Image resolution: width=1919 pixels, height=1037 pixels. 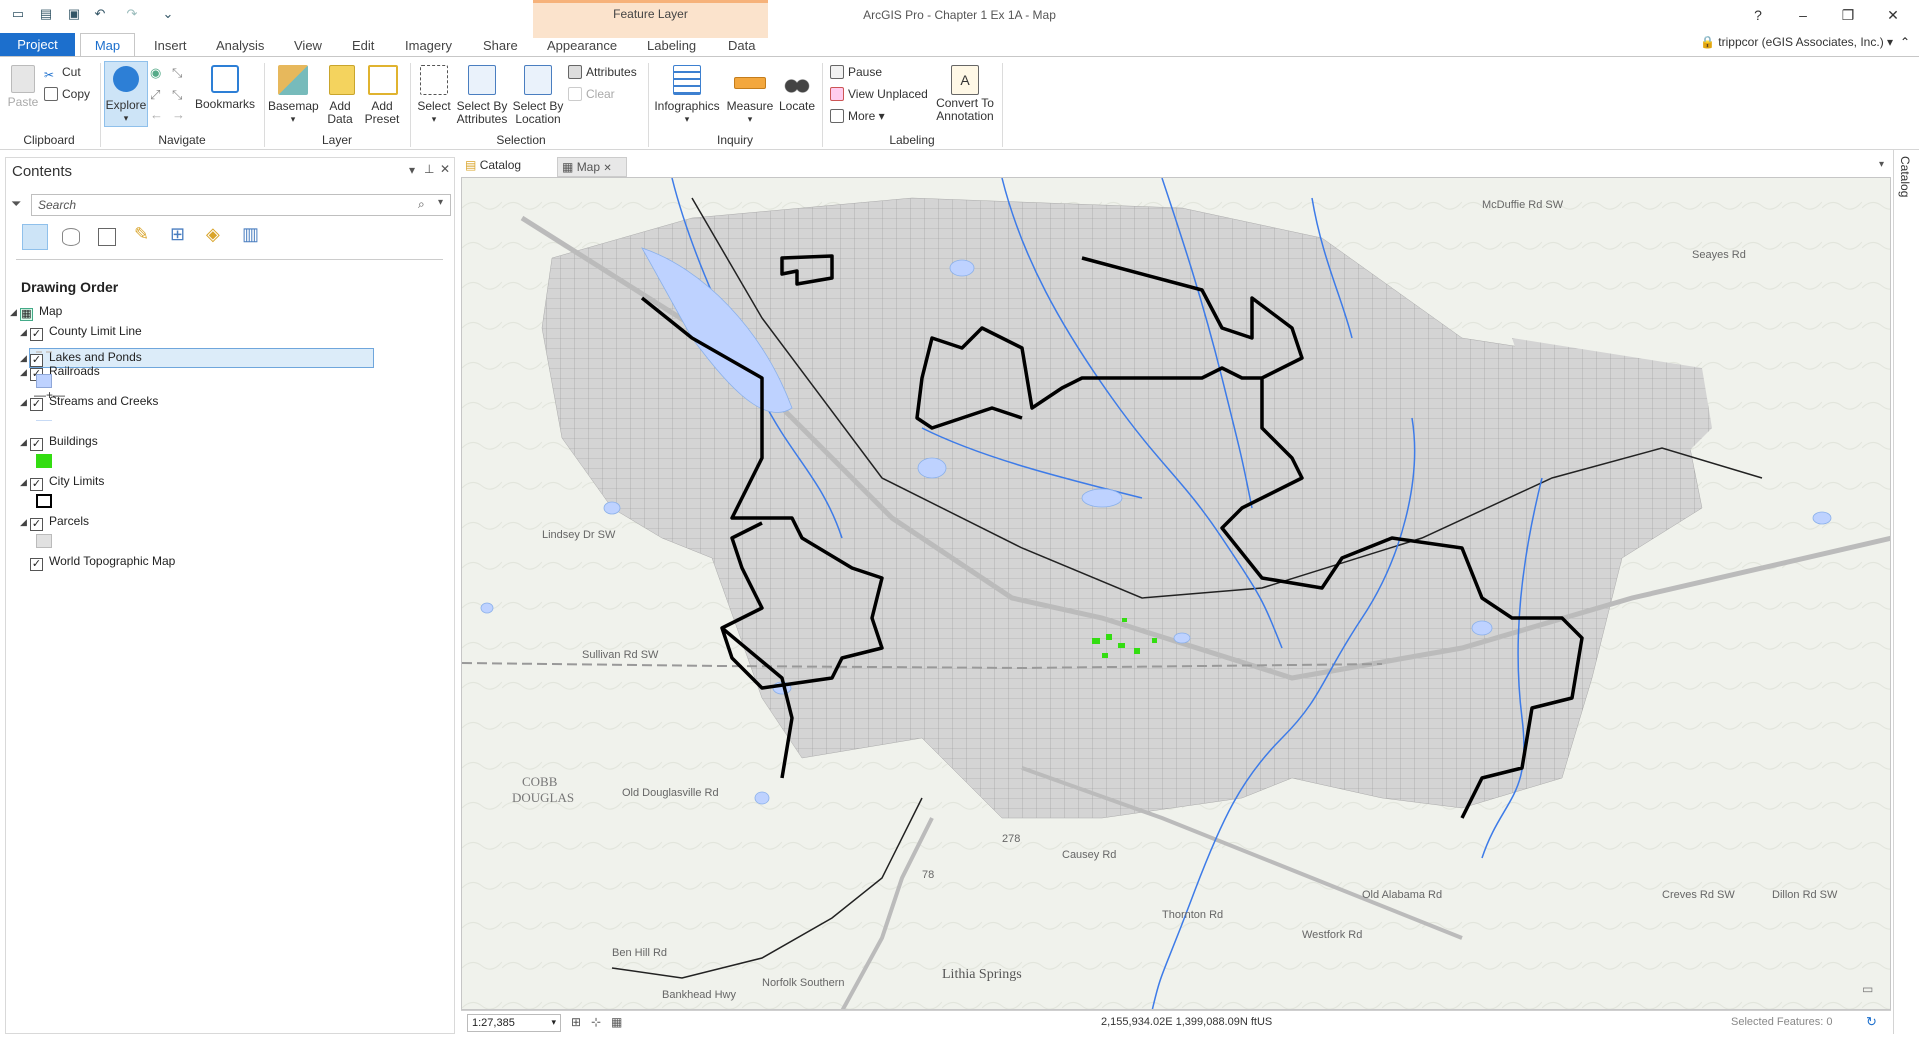 I want to click on forward-icon: →, so click(x=178, y=114).